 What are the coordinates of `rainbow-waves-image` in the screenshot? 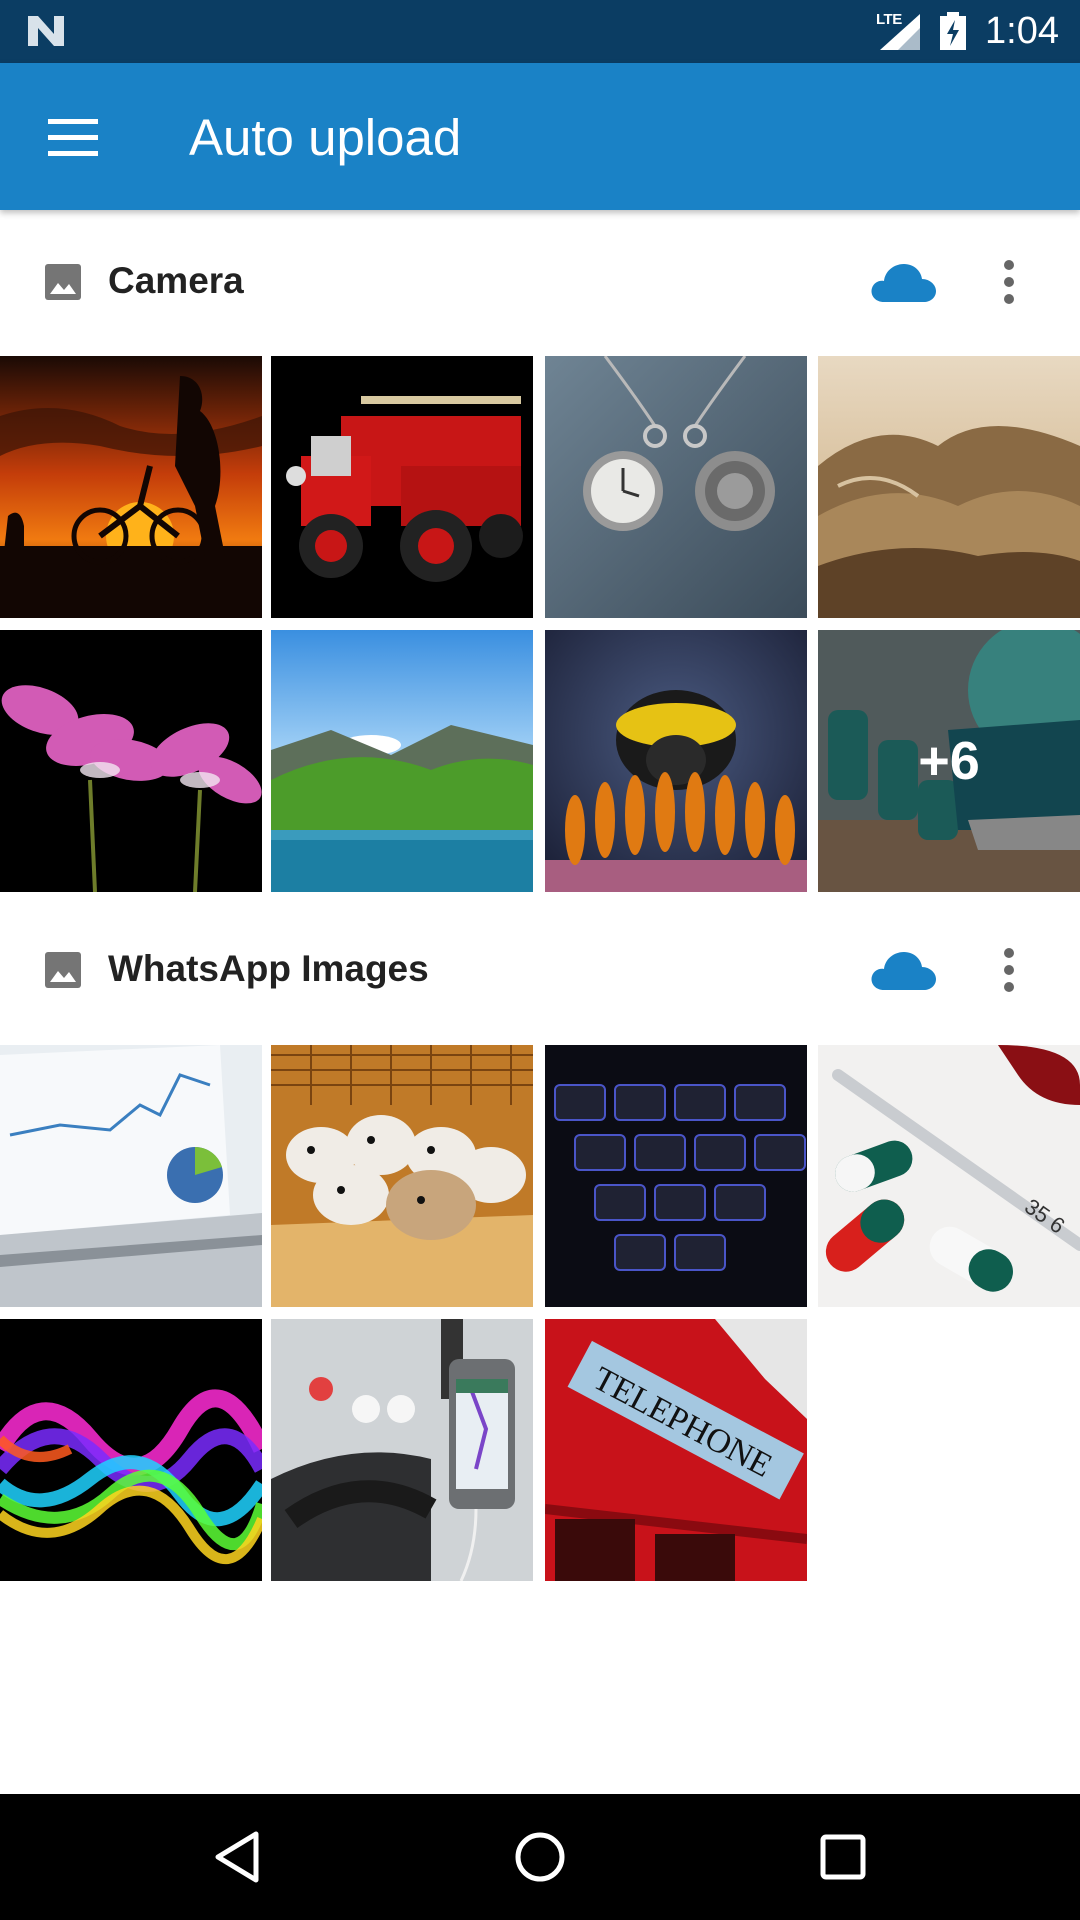 It's located at (131, 1450).